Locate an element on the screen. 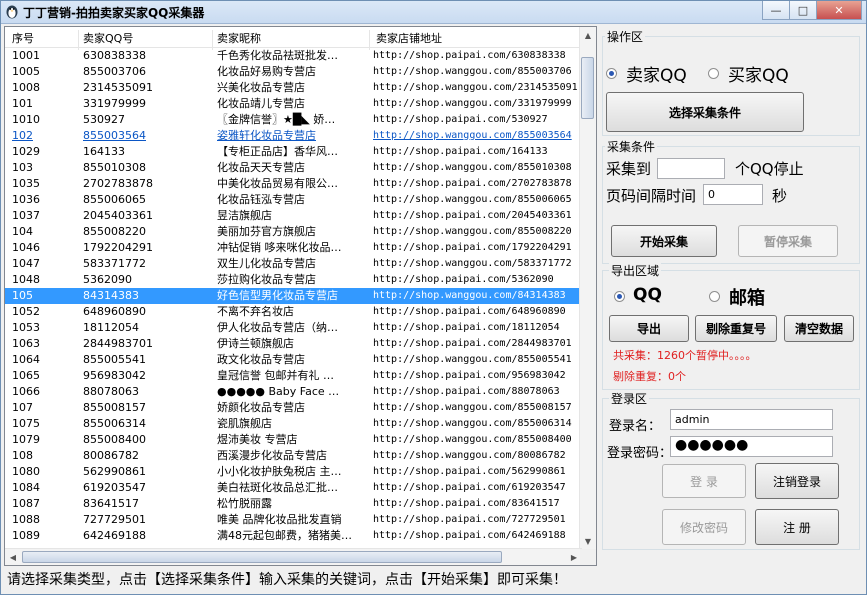 Image resolution: width=867 pixels, height=595 pixels. row-qq: 855003564 is located at coordinates (114, 135).